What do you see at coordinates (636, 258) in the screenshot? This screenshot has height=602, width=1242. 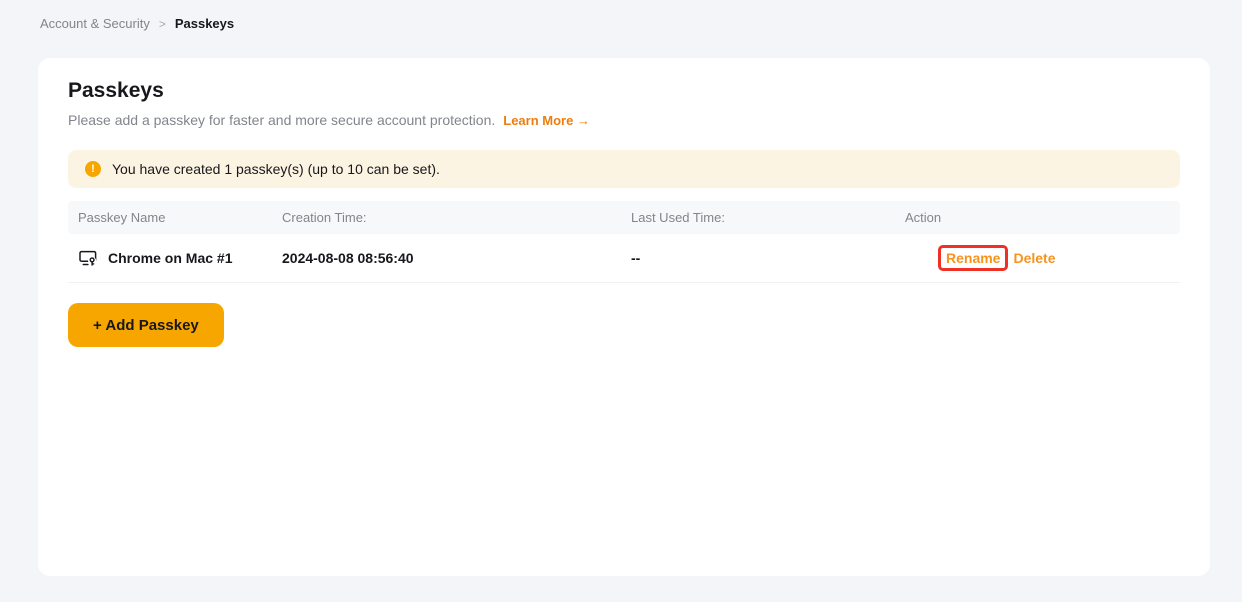 I see `last-used-time-cell: --` at bounding box center [636, 258].